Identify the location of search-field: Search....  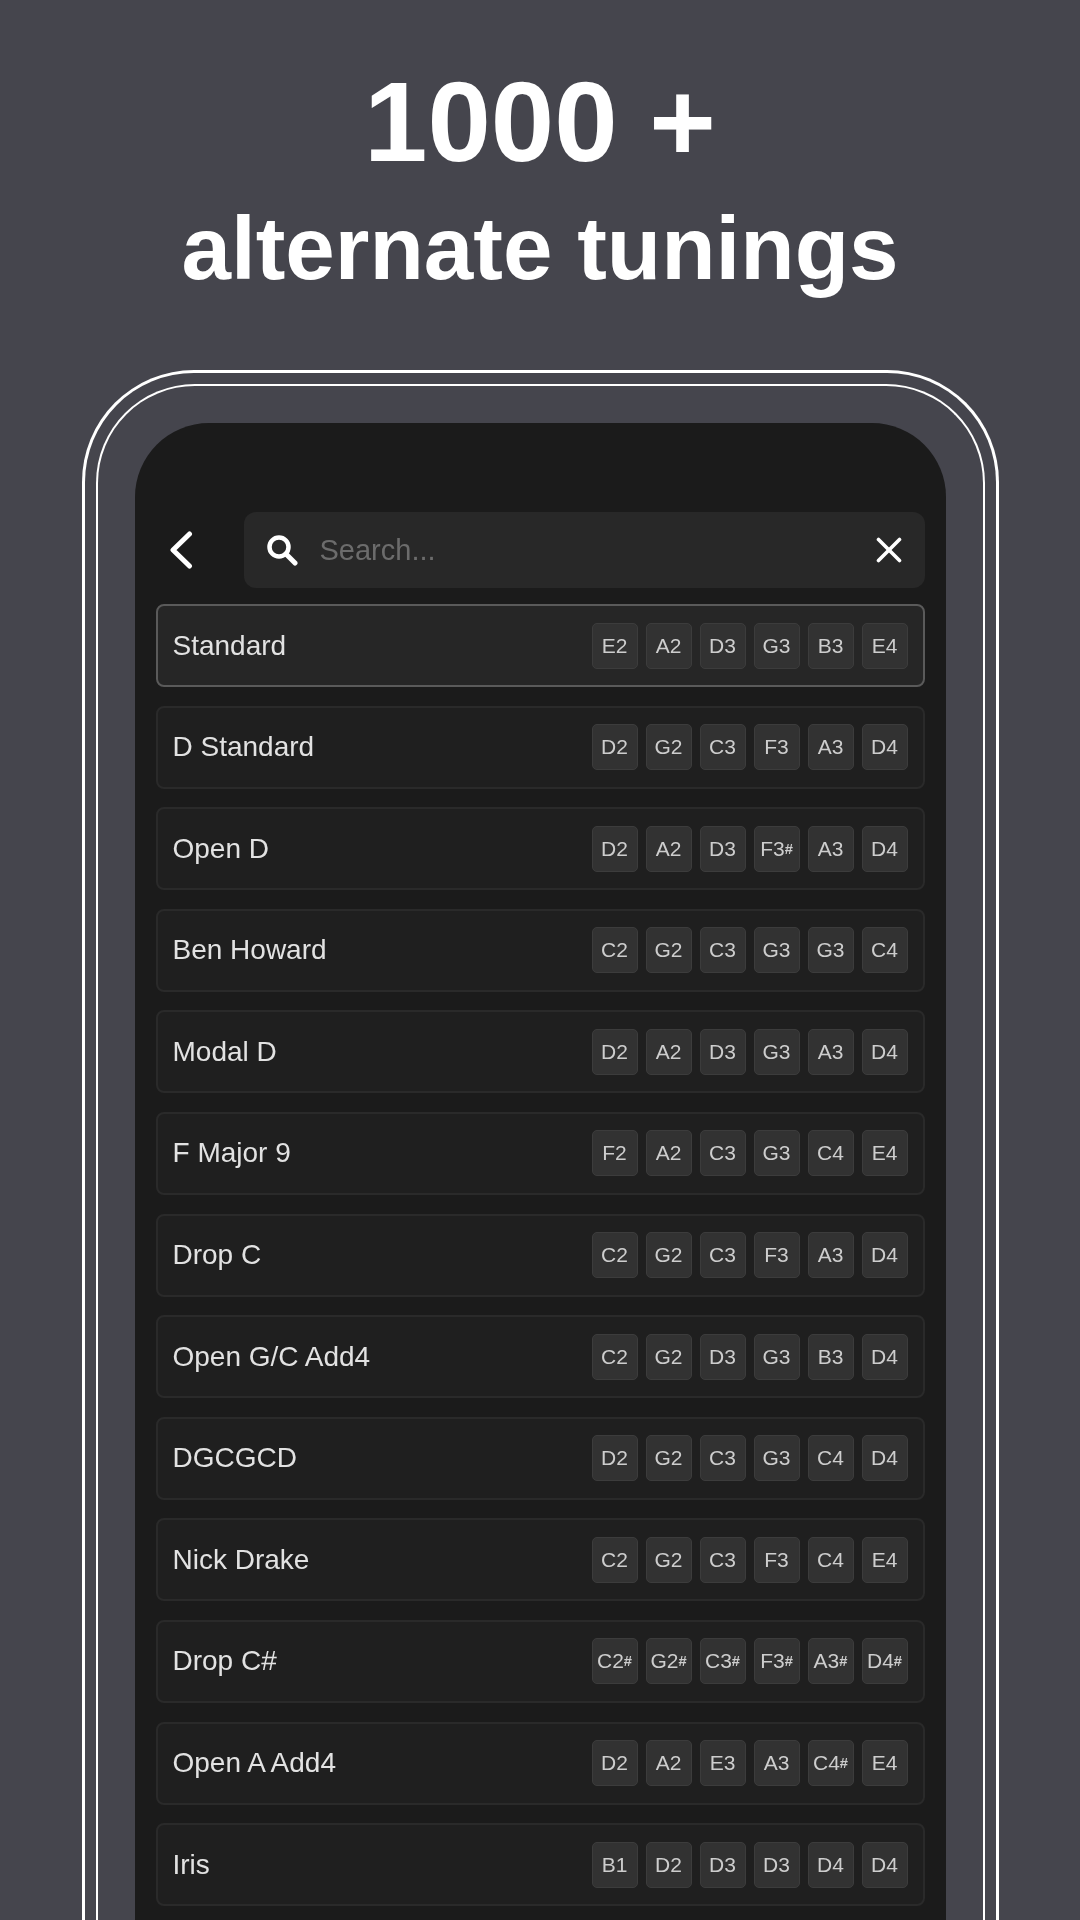
(584, 550).